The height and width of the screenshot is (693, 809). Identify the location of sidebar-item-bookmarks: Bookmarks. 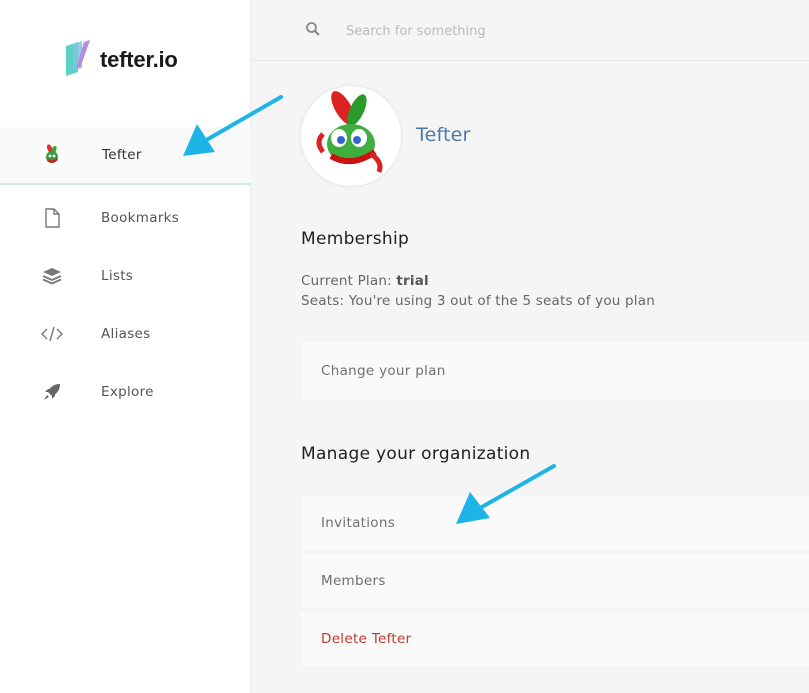
(125, 218).